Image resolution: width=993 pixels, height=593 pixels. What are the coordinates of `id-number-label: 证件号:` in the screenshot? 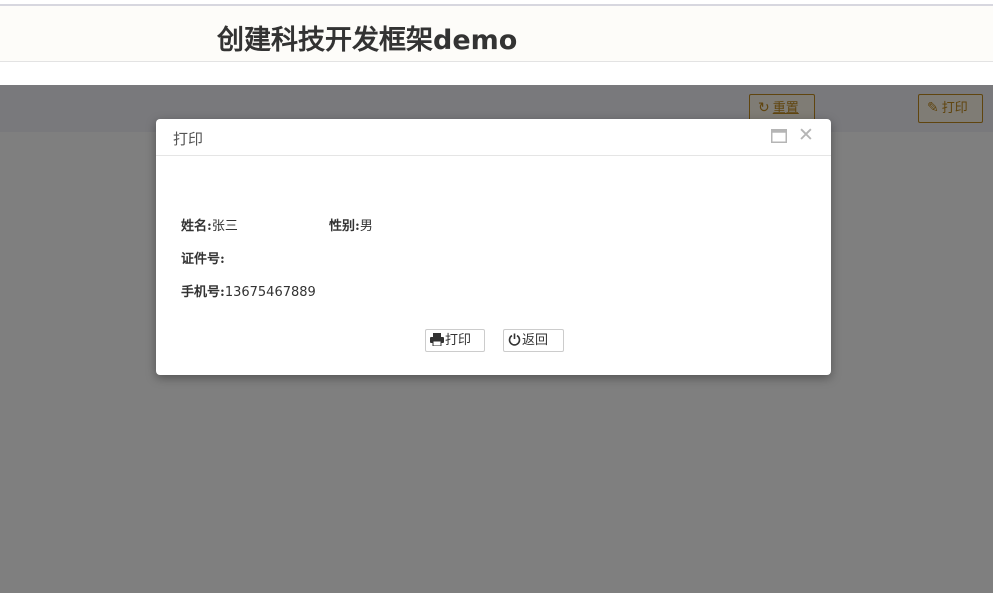 It's located at (203, 259).